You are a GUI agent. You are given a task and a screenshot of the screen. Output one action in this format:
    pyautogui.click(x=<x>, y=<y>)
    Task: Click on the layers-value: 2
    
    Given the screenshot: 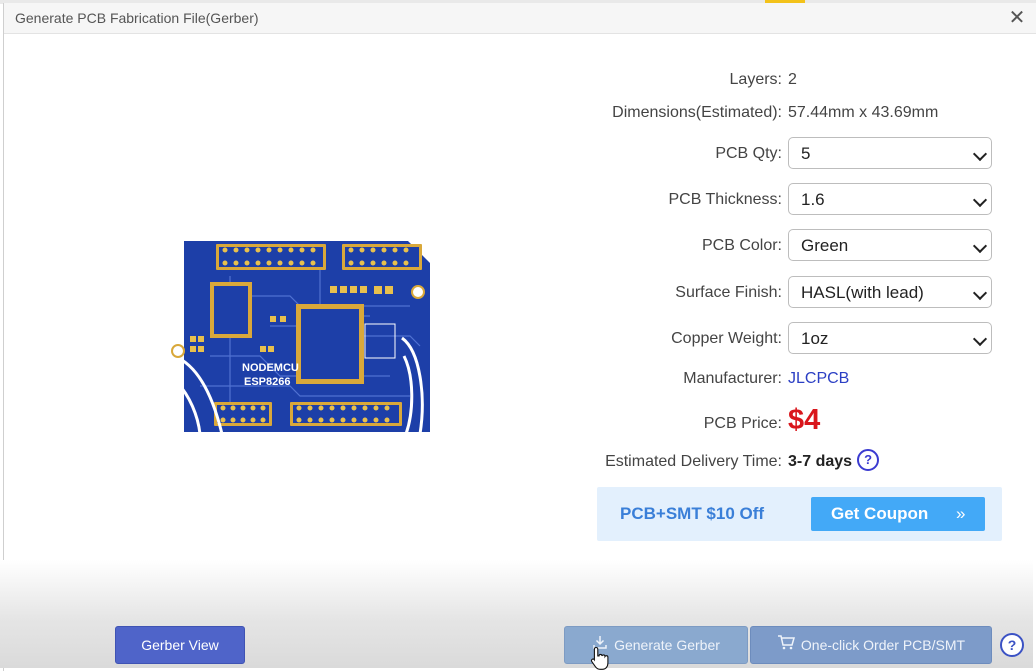 What is the action you would take?
    pyautogui.click(x=792, y=79)
    